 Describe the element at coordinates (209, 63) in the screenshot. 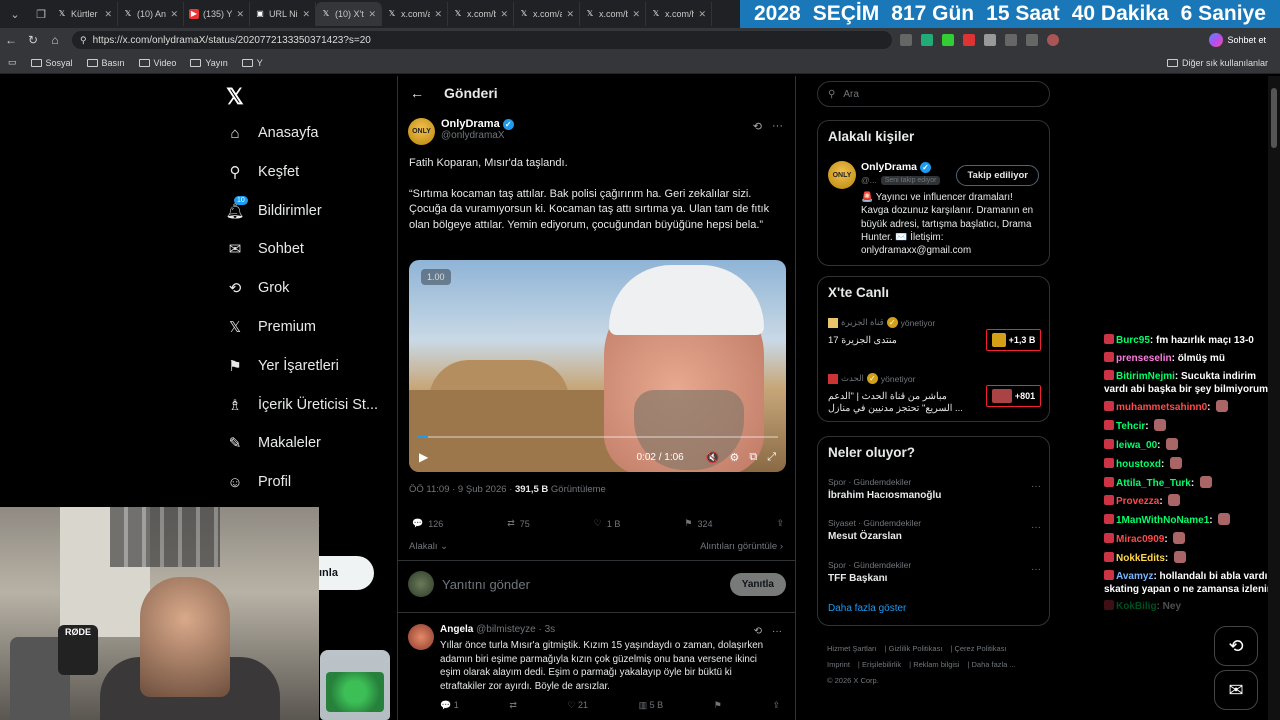

I see `bookmark-folder: Yayın` at that location.